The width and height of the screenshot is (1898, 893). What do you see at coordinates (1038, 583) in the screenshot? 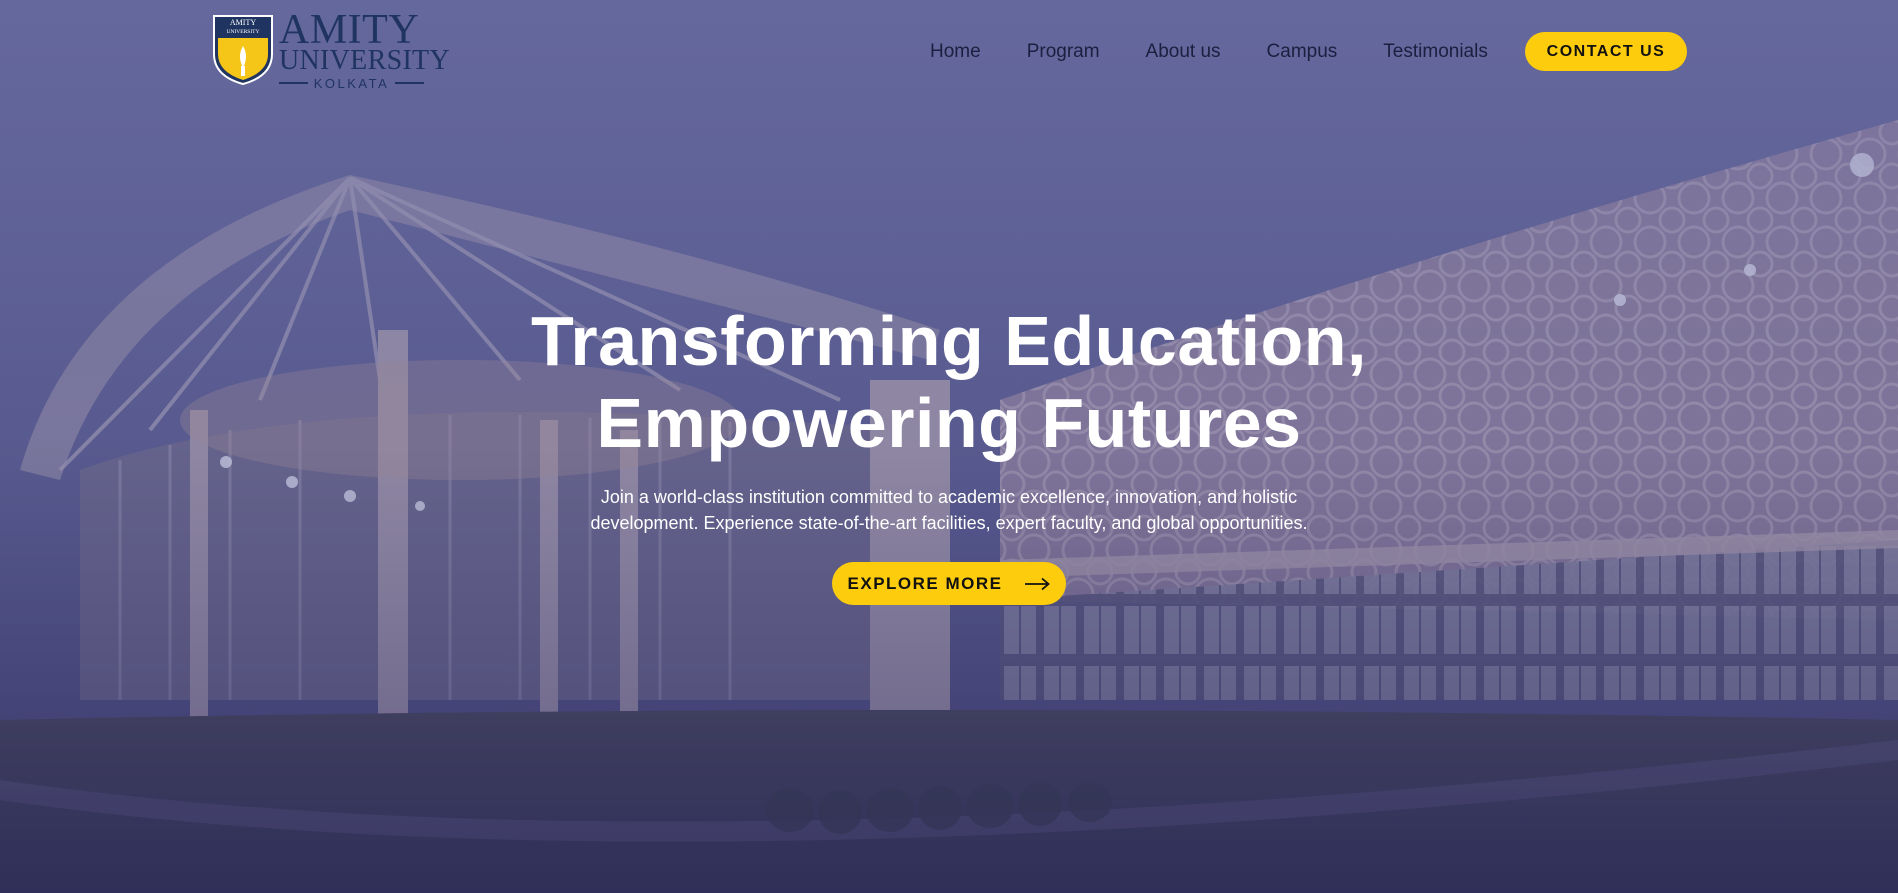
I see `arrow-right-icon` at bounding box center [1038, 583].